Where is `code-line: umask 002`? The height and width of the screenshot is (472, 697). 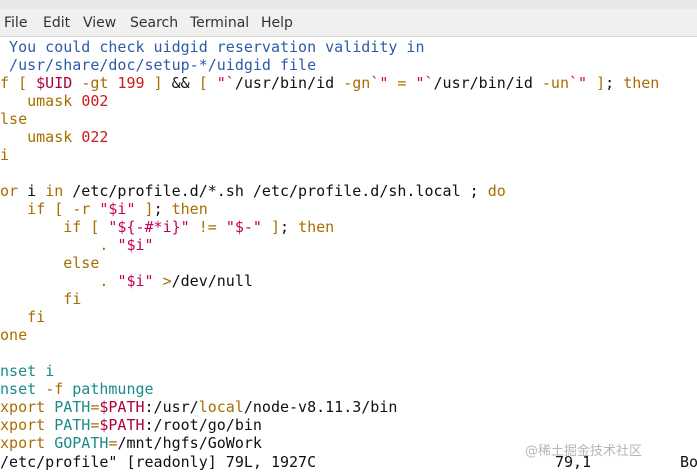
code-line: umask 002 is located at coordinates (54, 101).